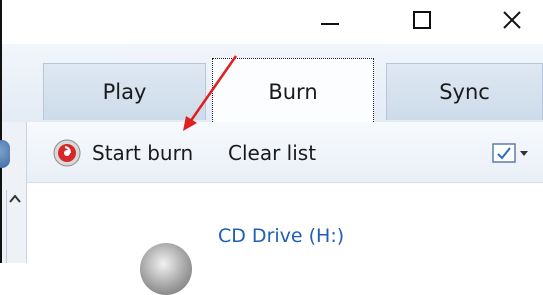 The width and height of the screenshot is (543, 295). I want to click on clear-list-button: Clear list, so click(272, 153).